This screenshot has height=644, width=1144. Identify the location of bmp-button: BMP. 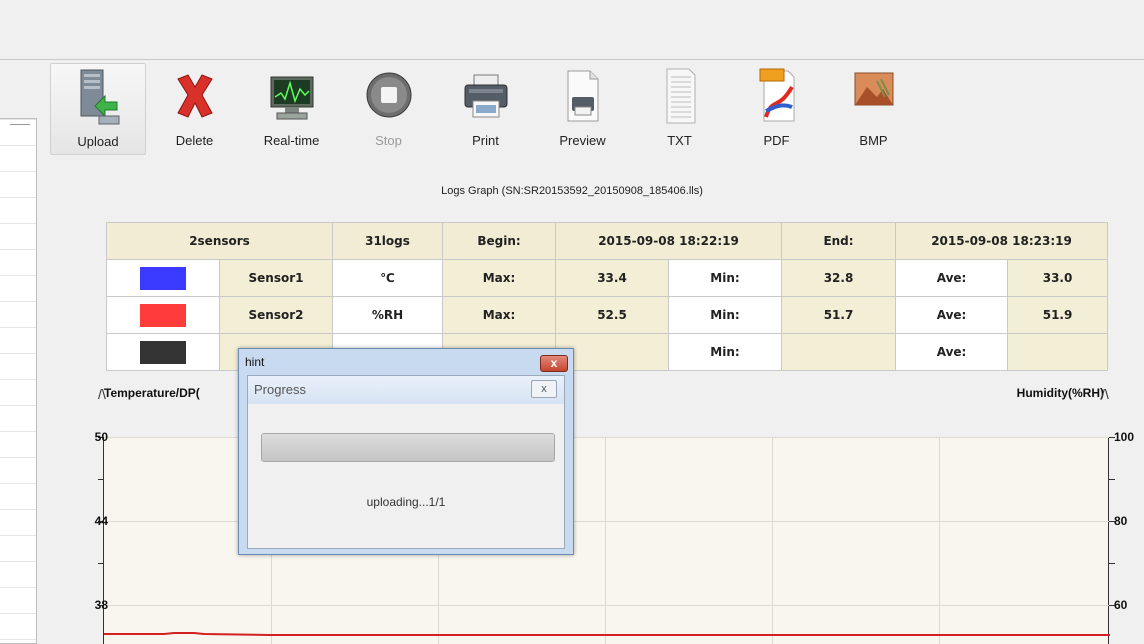
(873, 109).